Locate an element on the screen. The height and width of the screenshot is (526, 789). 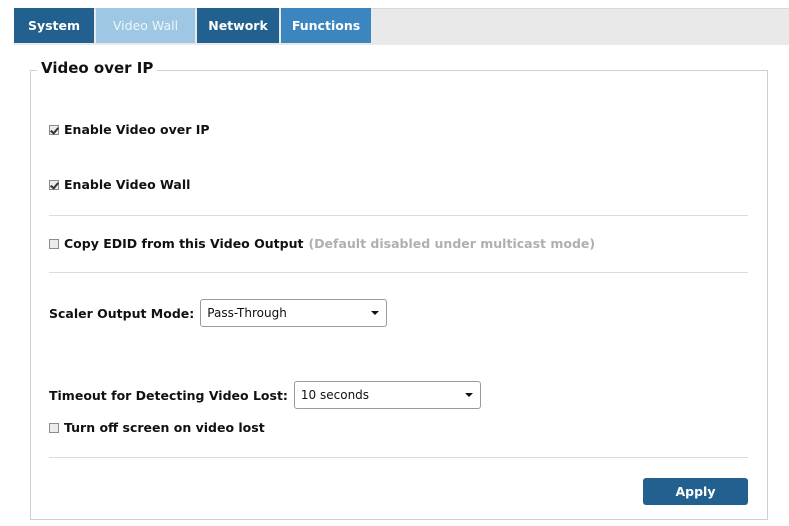
copy-edid-note: (Default disabled under multicast mode) is located at coordinates (452, 243).